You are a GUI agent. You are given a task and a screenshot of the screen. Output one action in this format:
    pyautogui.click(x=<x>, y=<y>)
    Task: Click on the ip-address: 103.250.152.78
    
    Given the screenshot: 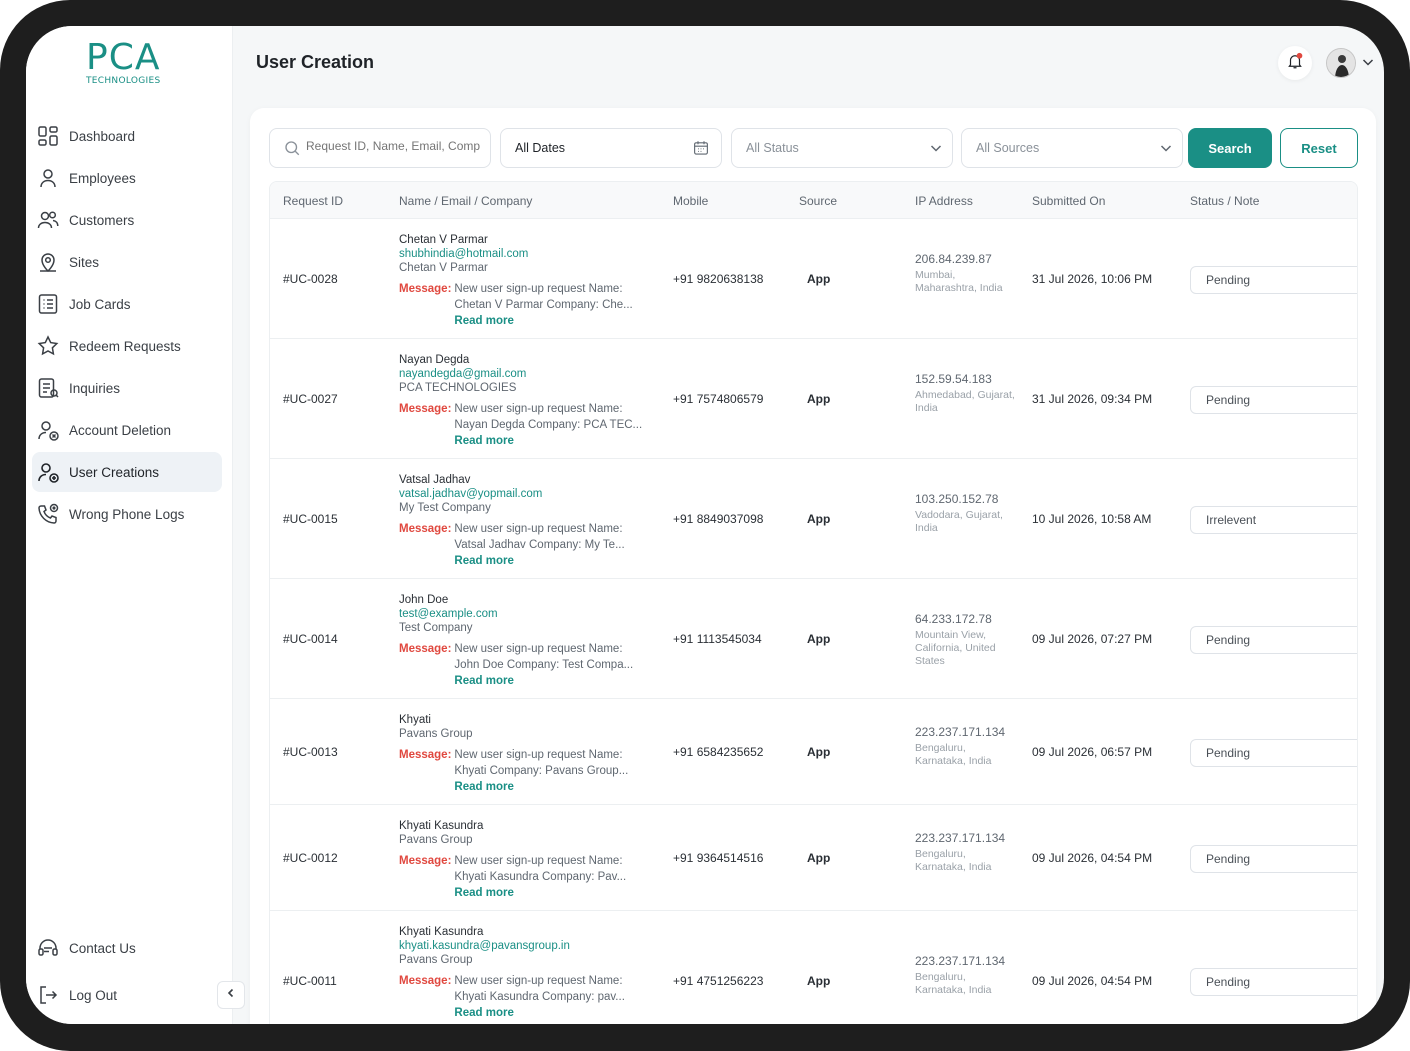 What is the action you would take?
    pyautogui.click(x=957, y=499)
    